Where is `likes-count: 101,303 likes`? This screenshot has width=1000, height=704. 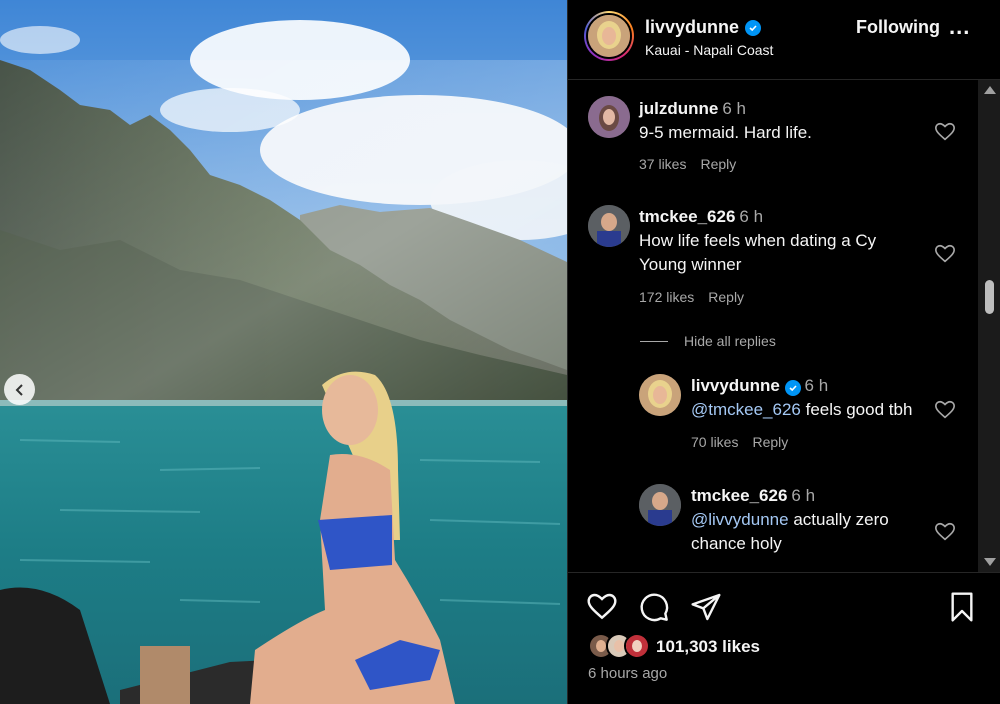
likes-count: 101,303 likes is located at coordinates (708, 647).